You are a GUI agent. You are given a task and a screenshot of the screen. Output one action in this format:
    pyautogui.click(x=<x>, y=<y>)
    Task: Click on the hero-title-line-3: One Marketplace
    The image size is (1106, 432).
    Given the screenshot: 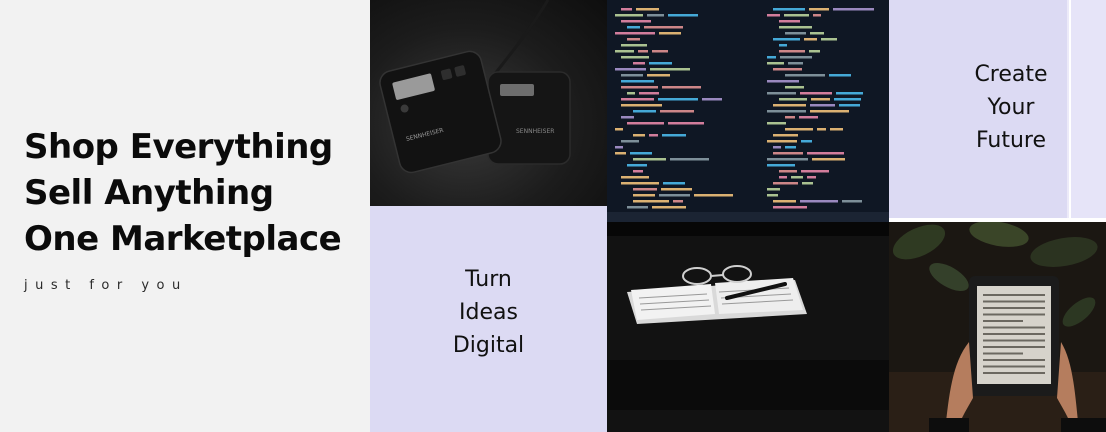 What is the action you would take?
    pyautogui.click(x=183, y=239)
    